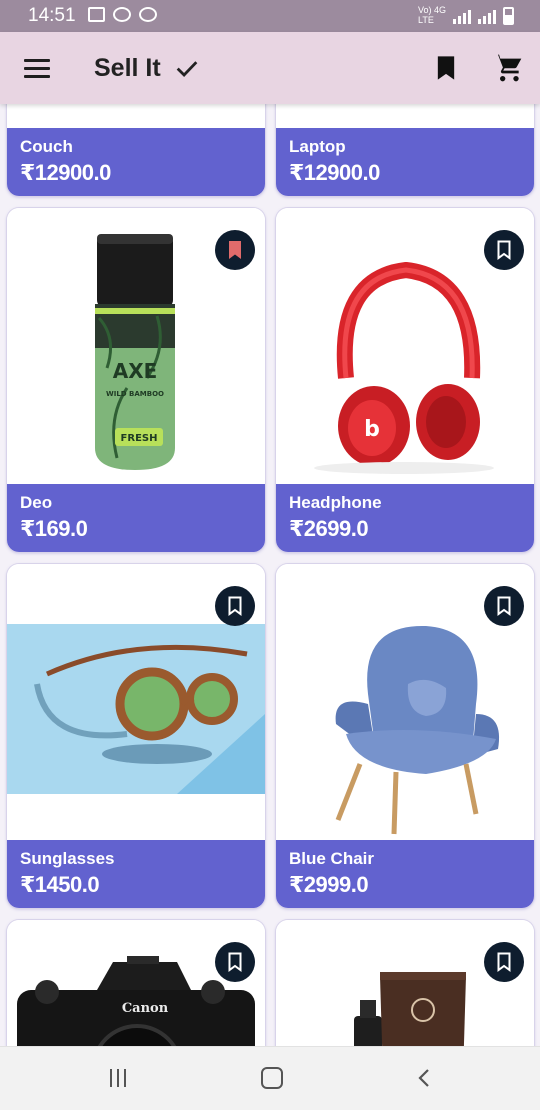  Describe the element at coordinates (405, 380) in the screenshot. I see `product-card: b Headphone ₹2699.0` at that location.